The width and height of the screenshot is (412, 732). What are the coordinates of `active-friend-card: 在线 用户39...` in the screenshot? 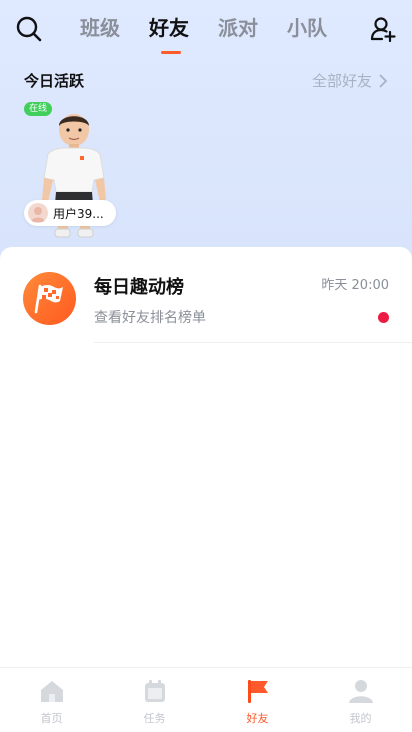 It's located at (74, 170).